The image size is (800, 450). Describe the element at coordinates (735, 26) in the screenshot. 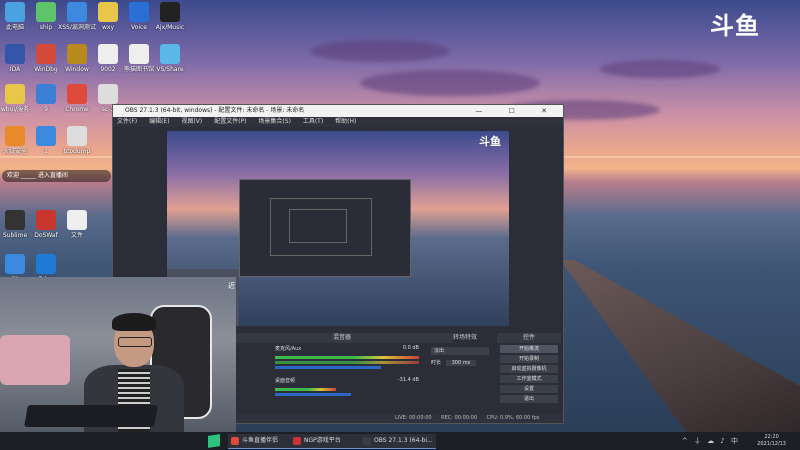

I see `douyu-watermark: 斗鱼` at that location.